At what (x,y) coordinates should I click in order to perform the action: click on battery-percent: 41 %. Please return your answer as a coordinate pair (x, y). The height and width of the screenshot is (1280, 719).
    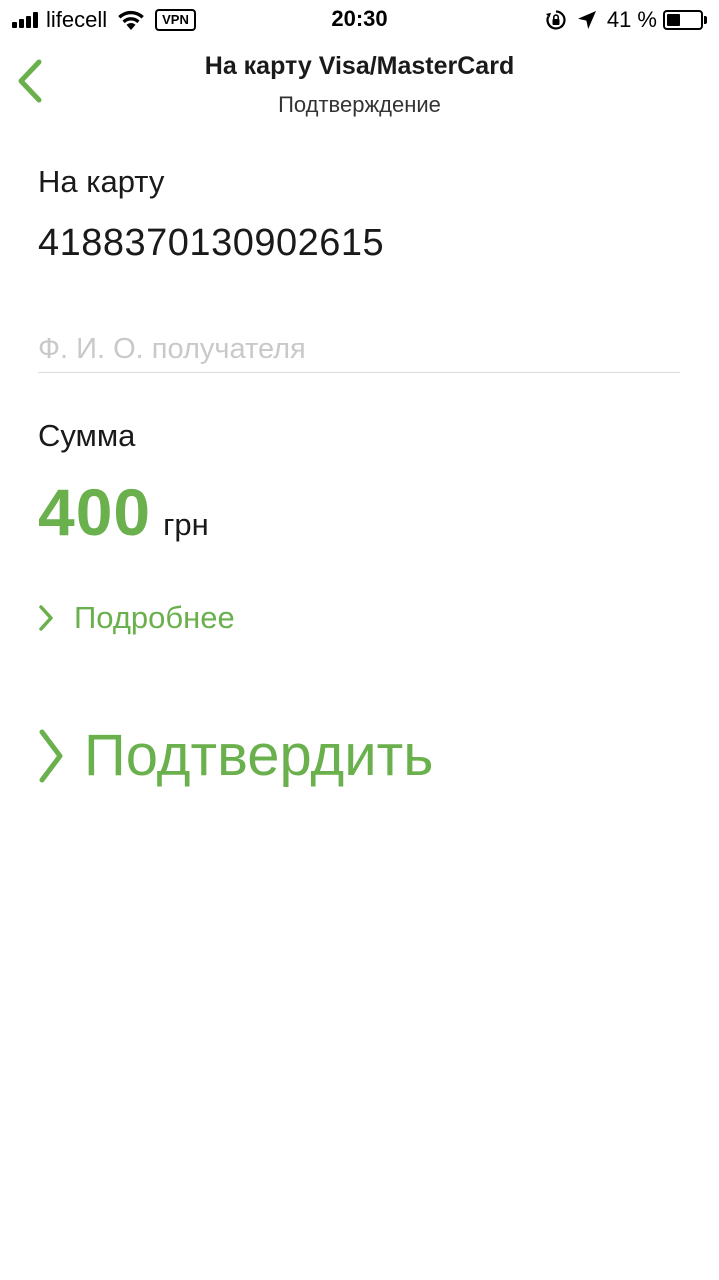
    Looking at the image, I should click on (631, 19).